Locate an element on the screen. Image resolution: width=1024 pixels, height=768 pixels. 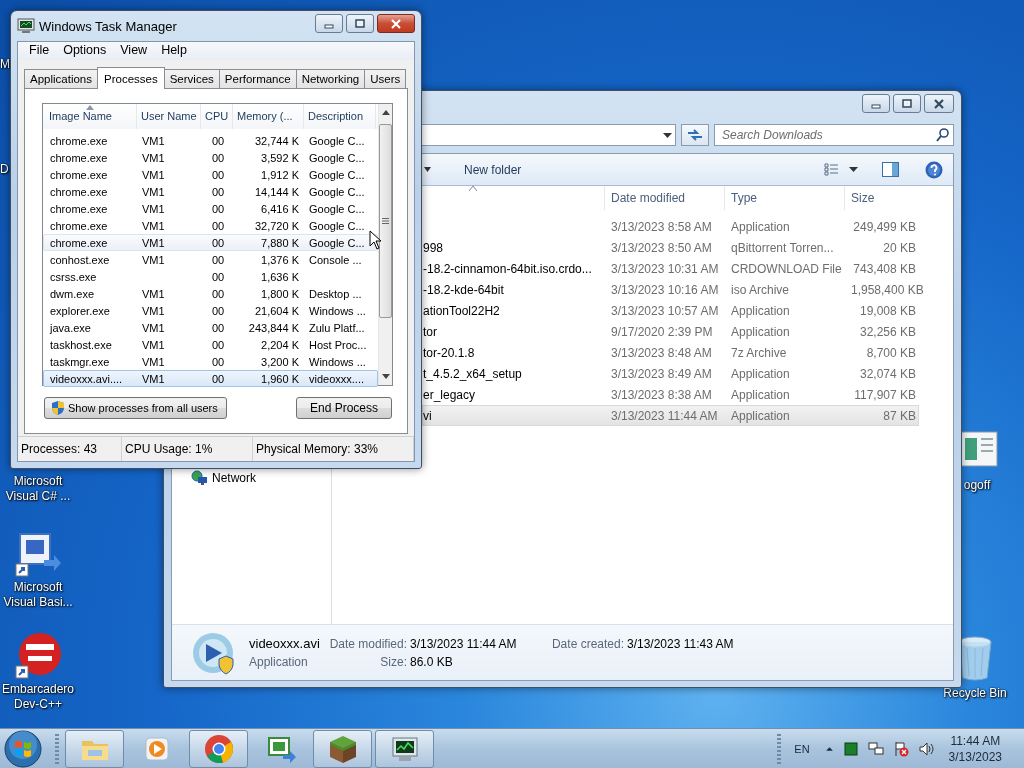
status-indicator-icon is located at coordinates (850, 748).